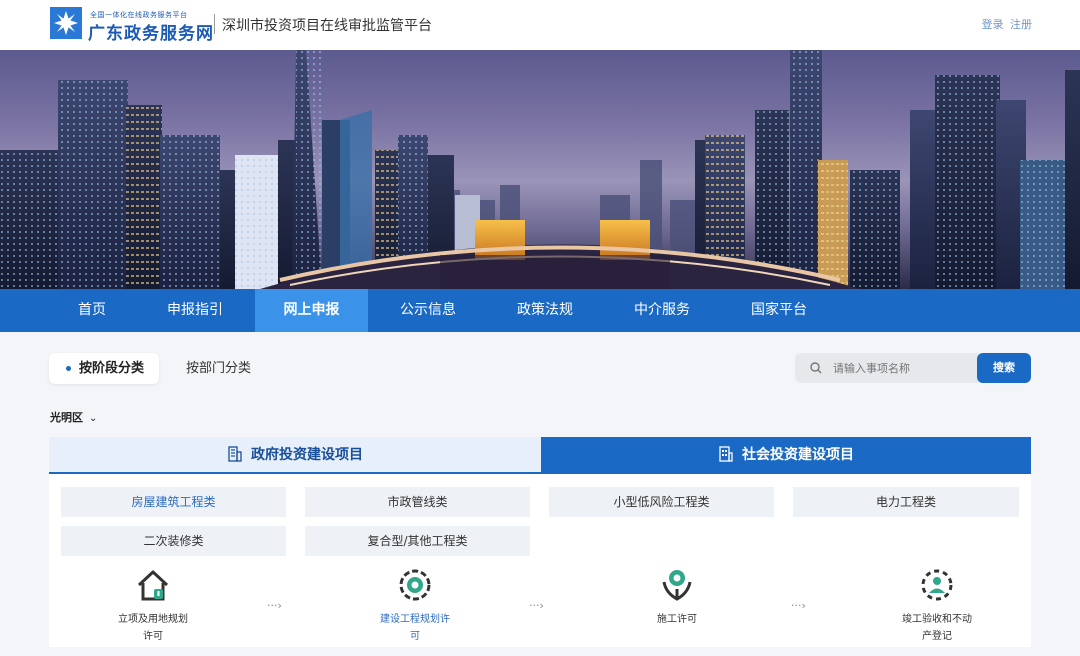 This screenshot has width=1080, height=656. Describe the element at coordinates (937, 628) in the screenshot. I see `step-label: 竣工验收和不动 产登记` at that location.